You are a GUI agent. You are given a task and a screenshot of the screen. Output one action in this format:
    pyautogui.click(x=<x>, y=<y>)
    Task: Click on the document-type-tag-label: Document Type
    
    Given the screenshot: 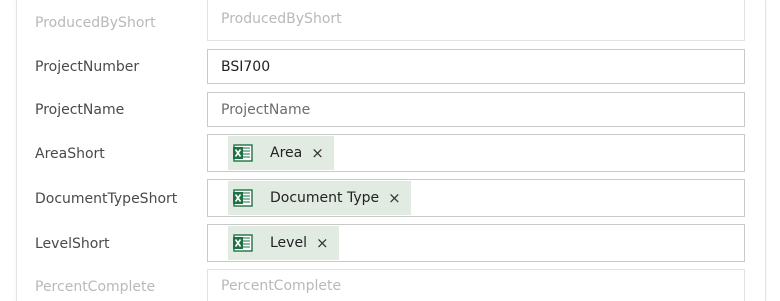 What is the action you would take?
    pyautogui.click(x=325, y=198)
    